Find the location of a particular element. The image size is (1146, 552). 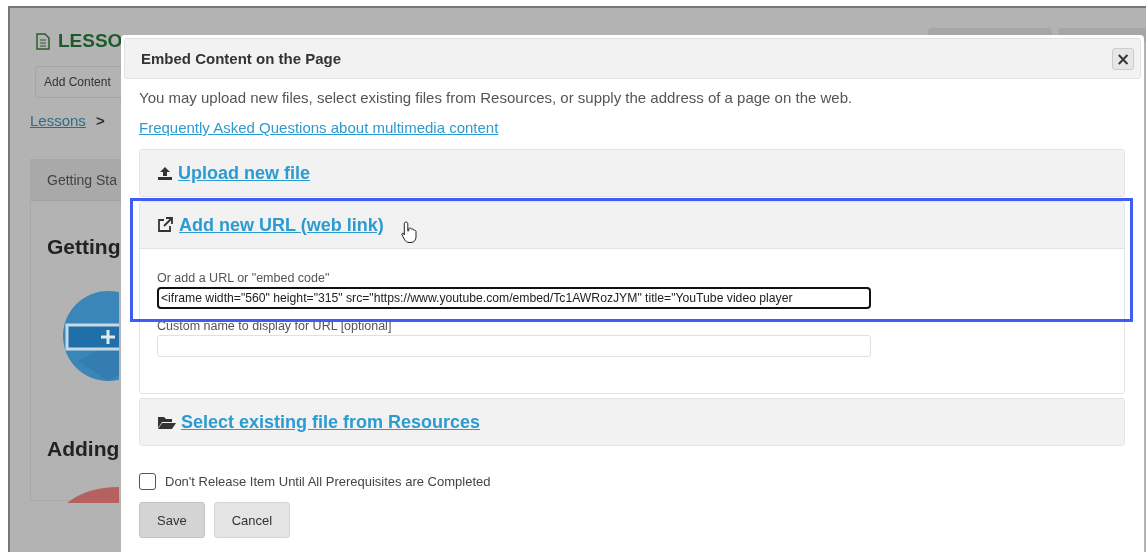

section-heading: Getting is located at coordinates (84, 247).